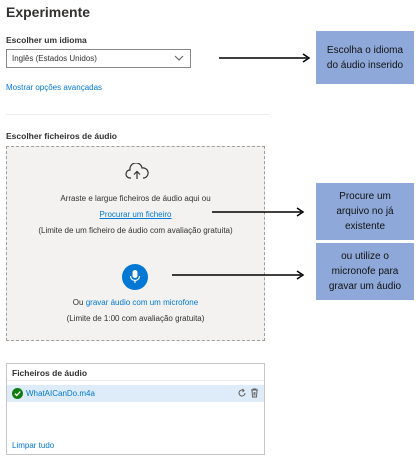 This screenshot has width=419, height=461. What do you see at coordinates (78, 302) in the screenshot?
I see `record-prefix: Ou` at bounding box center [78, 302].